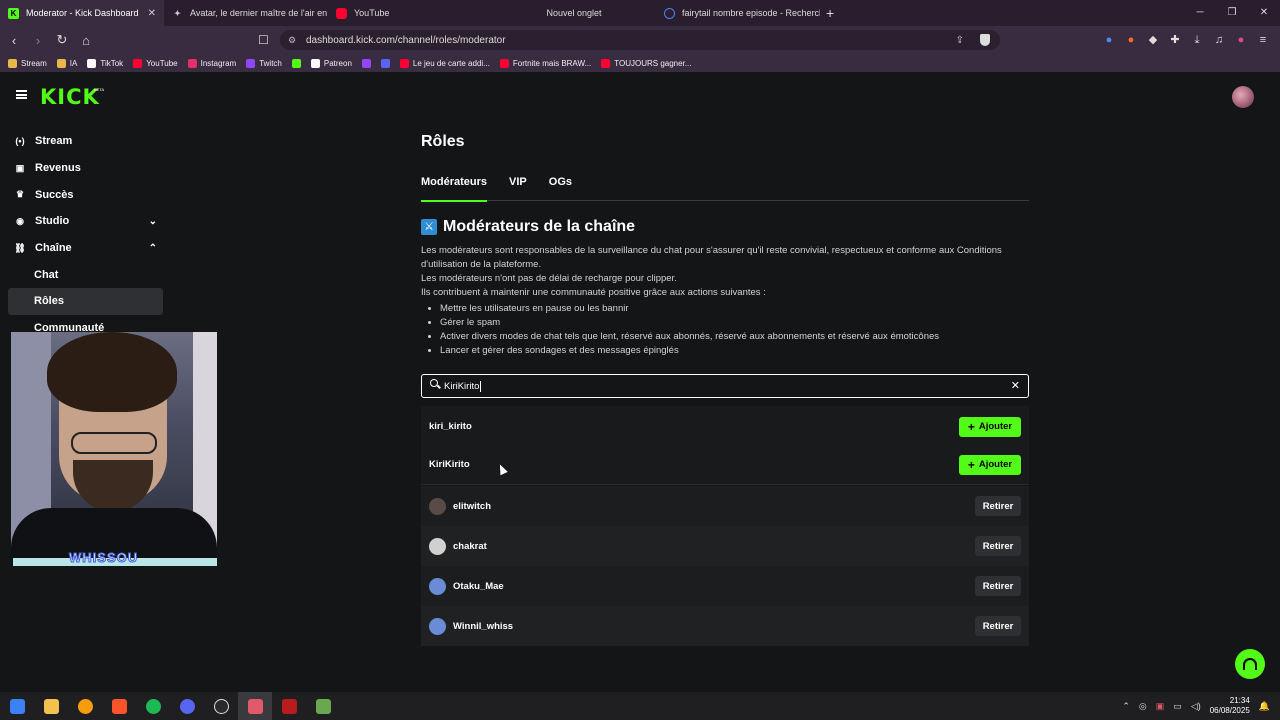  I want to click on brave-shield-icon, so click(985, 40).